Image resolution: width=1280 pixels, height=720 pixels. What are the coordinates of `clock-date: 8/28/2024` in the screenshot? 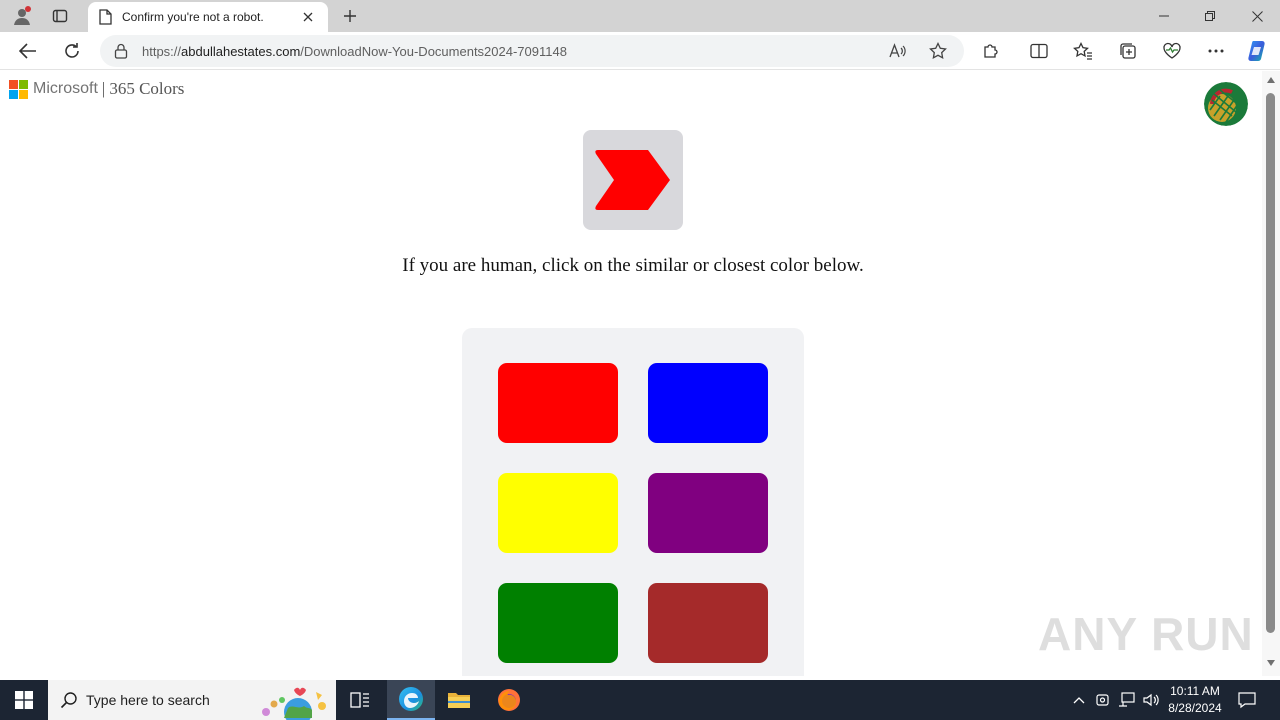 It's located at (1195, 708).